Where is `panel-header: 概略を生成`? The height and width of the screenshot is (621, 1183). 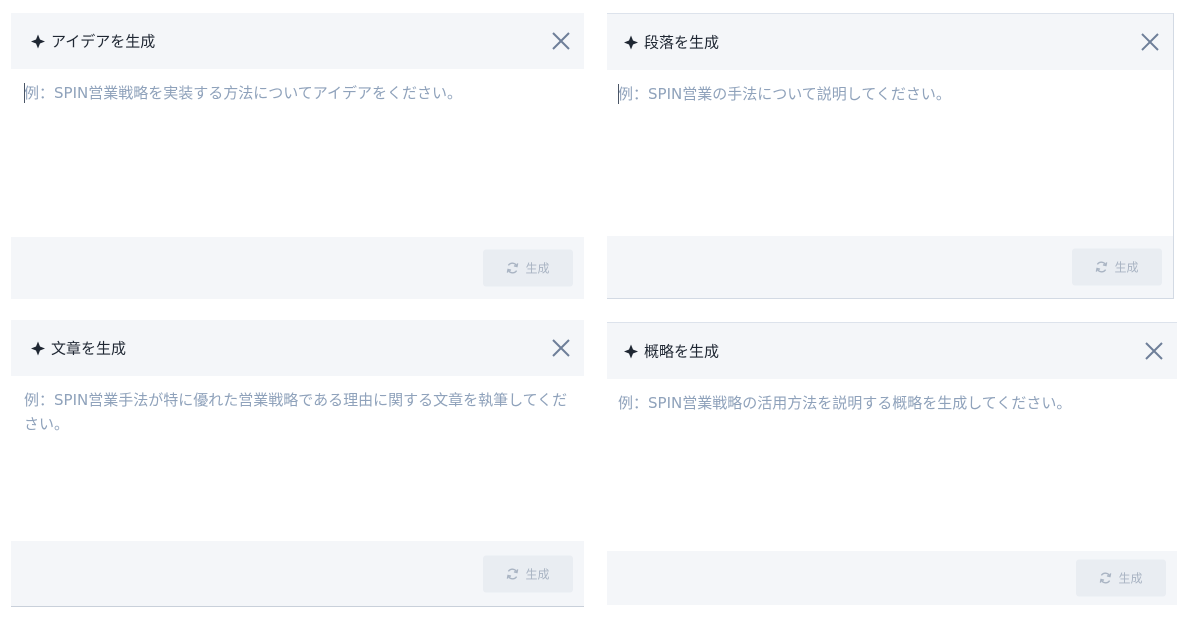
panel-header: 概略を生成 is located at coordinates (892, 351).